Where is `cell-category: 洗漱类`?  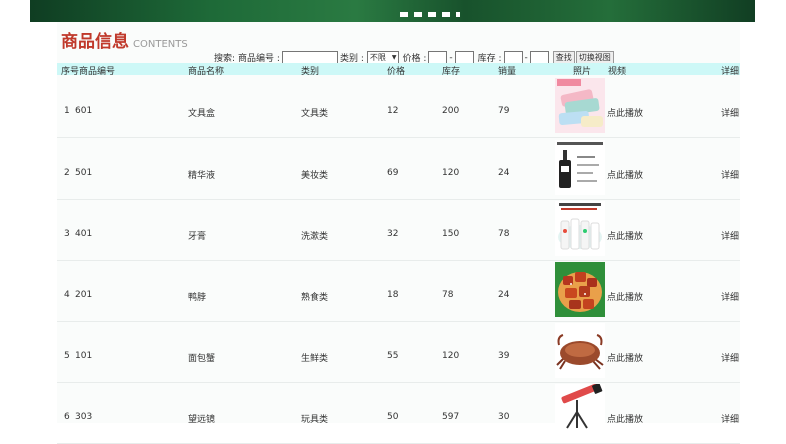 cell-category: 洗漱类 is located at coordinates (315, 237).